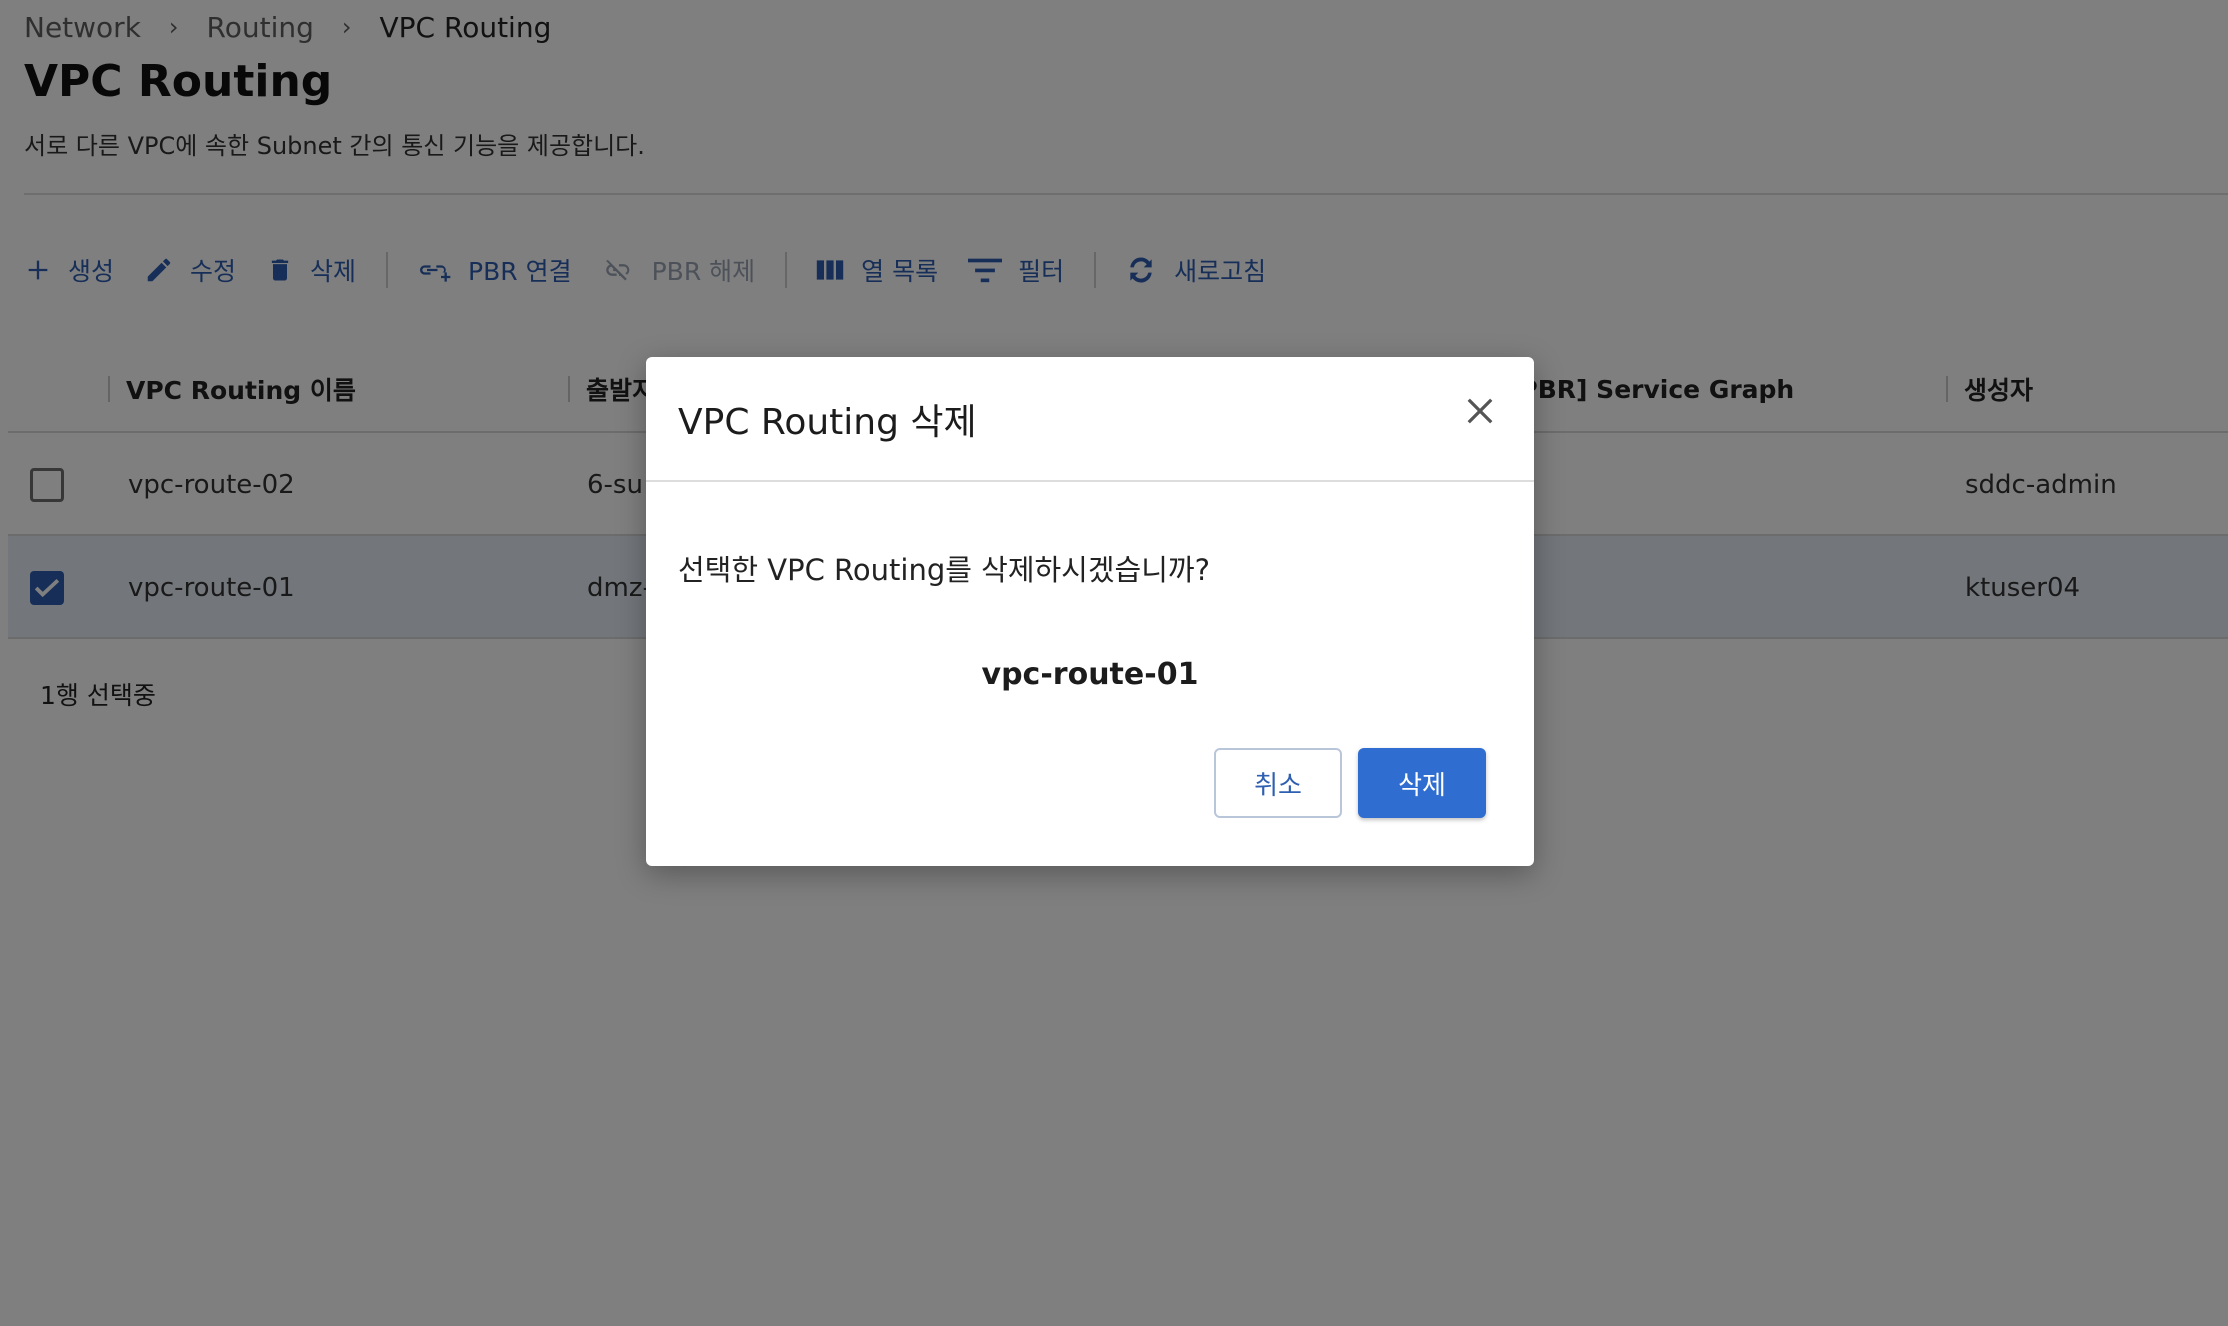  Describe the element at coordinates (1090, 481) in the screenshot. I see `dialog-divider` at that location.